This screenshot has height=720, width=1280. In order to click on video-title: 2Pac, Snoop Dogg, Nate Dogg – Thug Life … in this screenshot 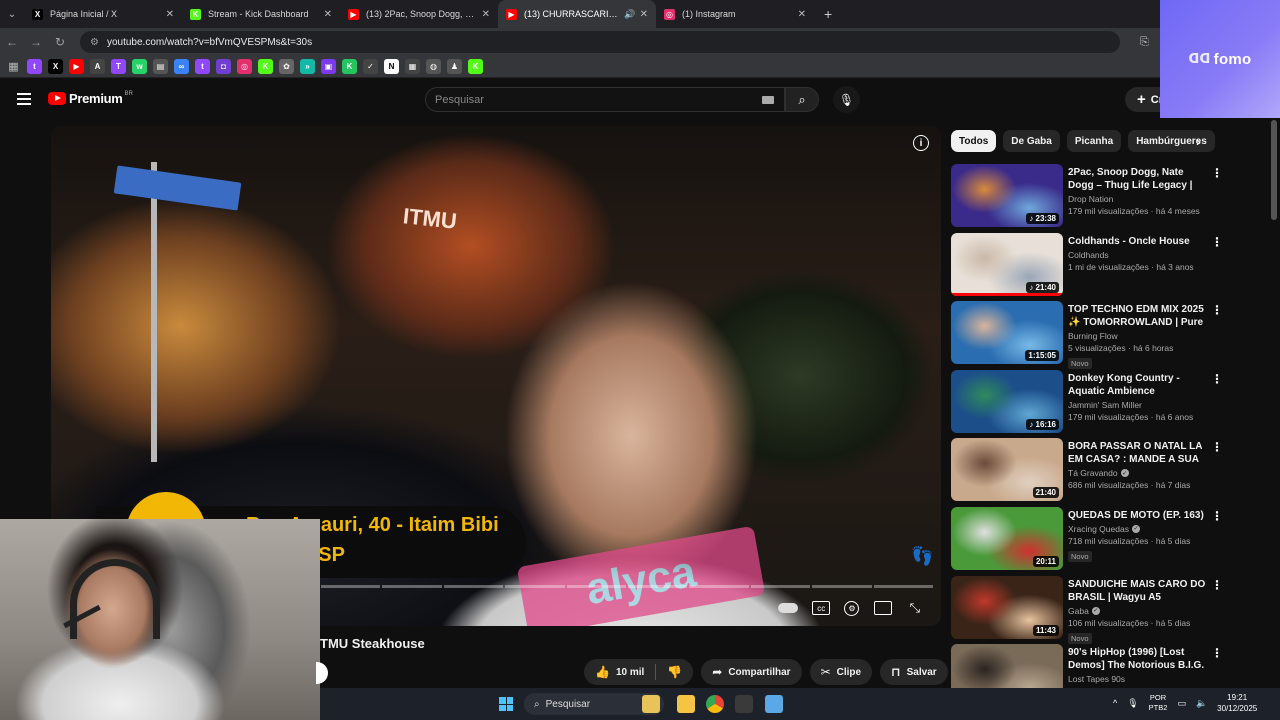, I will do `click(1137, 179)`.